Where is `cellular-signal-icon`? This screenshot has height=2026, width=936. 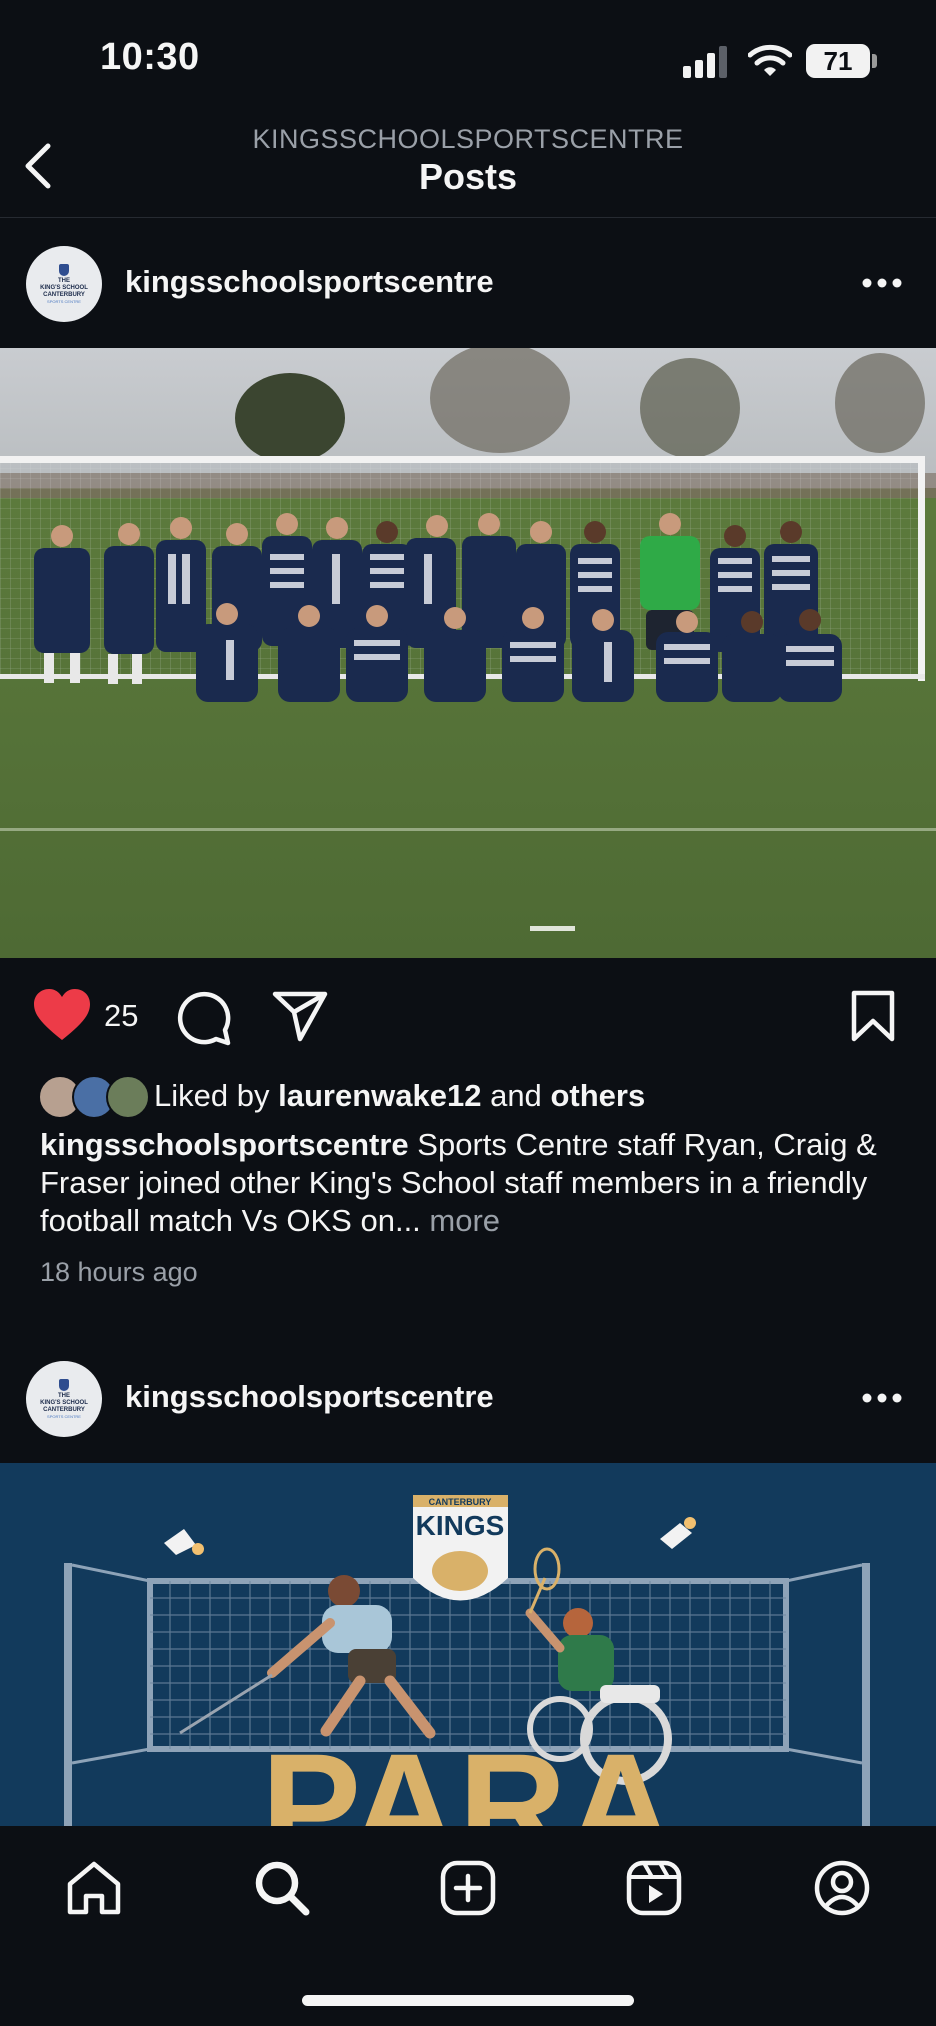
cellular-signal-icon is located at coordinates (705, 62).